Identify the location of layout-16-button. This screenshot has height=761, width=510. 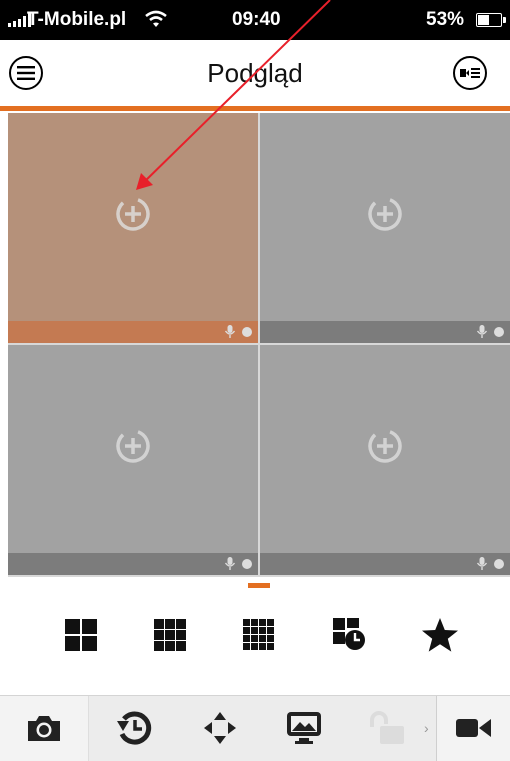
(259, 635).